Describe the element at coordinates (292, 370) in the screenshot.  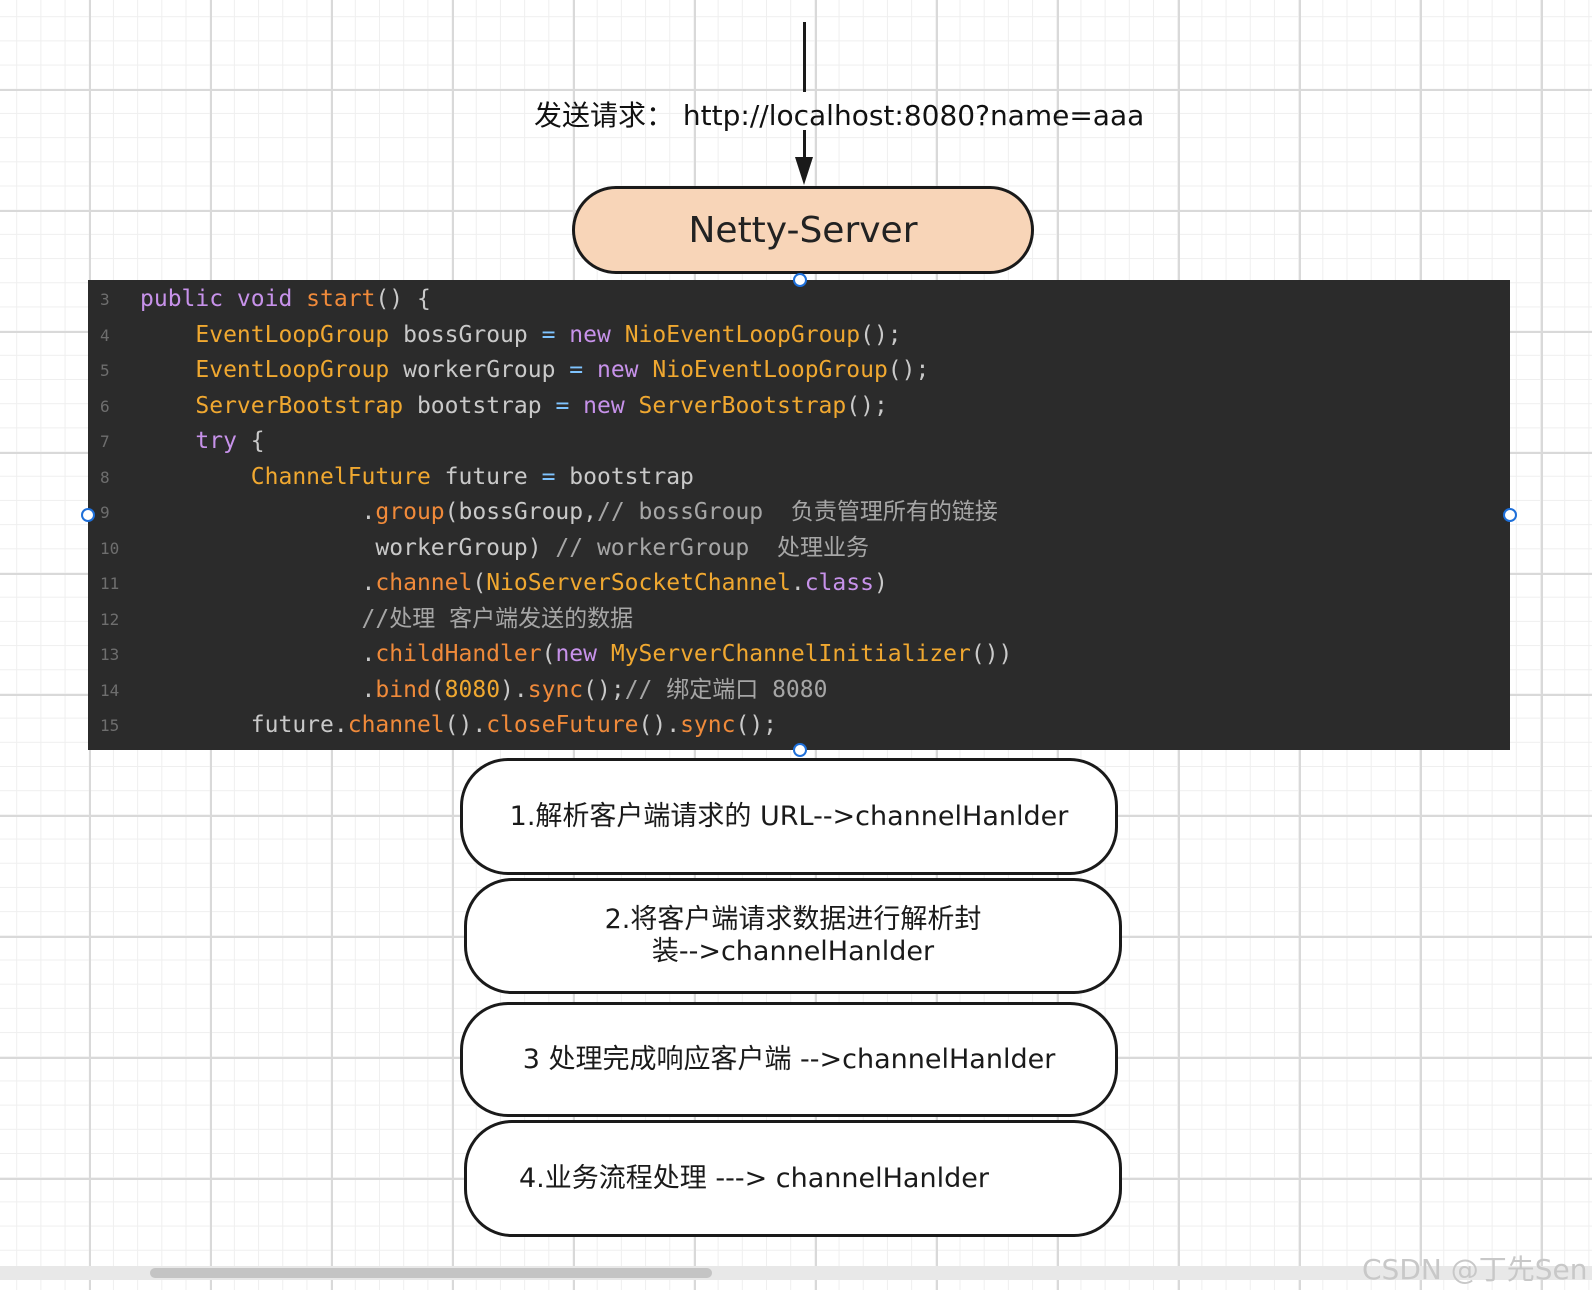
I see `code-token: EventLoopGroup` at that location.